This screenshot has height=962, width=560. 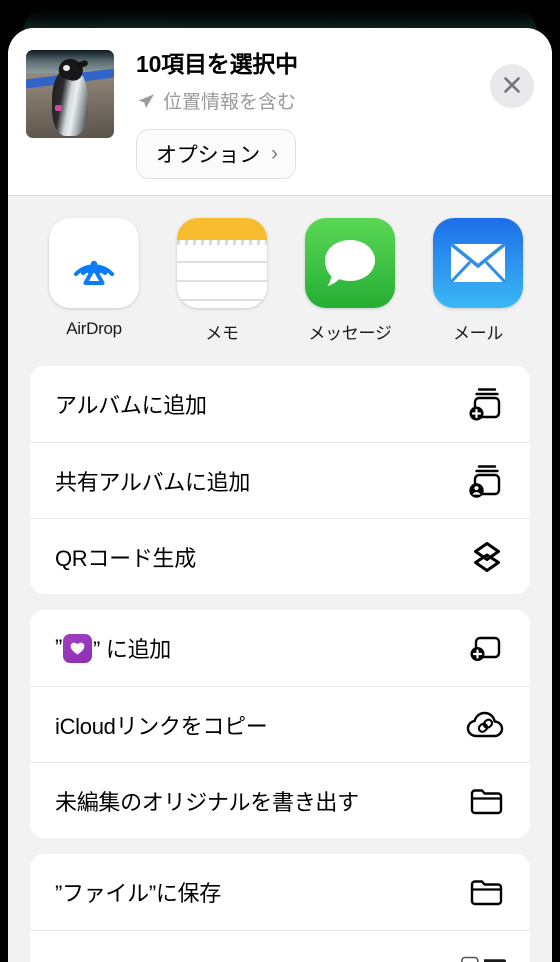 I want to click on app-label: AirDrop, so click(x=94, y=328).